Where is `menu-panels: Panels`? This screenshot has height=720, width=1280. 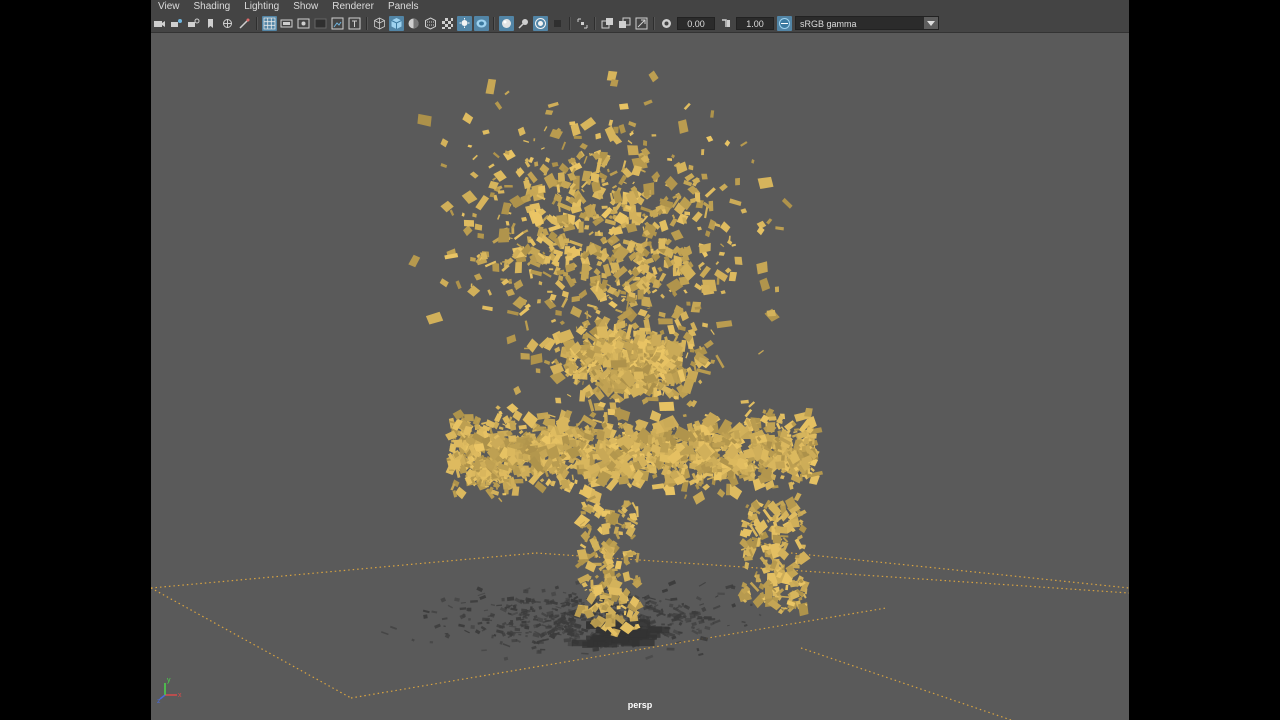 menu-panels: Panels is located at coordinates (403, 7).